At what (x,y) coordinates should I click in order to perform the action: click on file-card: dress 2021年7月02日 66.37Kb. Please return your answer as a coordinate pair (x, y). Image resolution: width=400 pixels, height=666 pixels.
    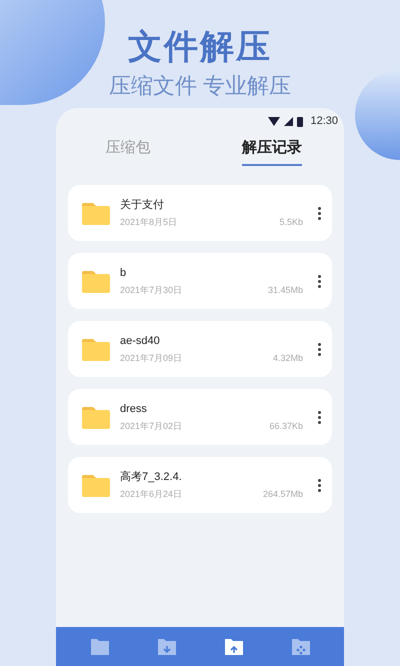
    Looking at the image, I should click on (200, 417).